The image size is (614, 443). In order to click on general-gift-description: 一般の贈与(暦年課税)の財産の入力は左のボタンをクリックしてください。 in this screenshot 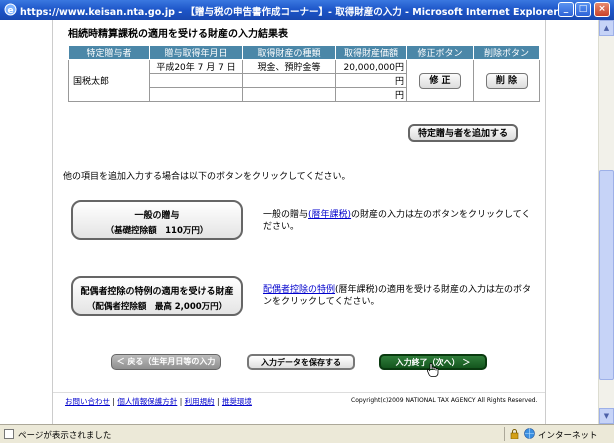, I will do `click(398, 221)`.